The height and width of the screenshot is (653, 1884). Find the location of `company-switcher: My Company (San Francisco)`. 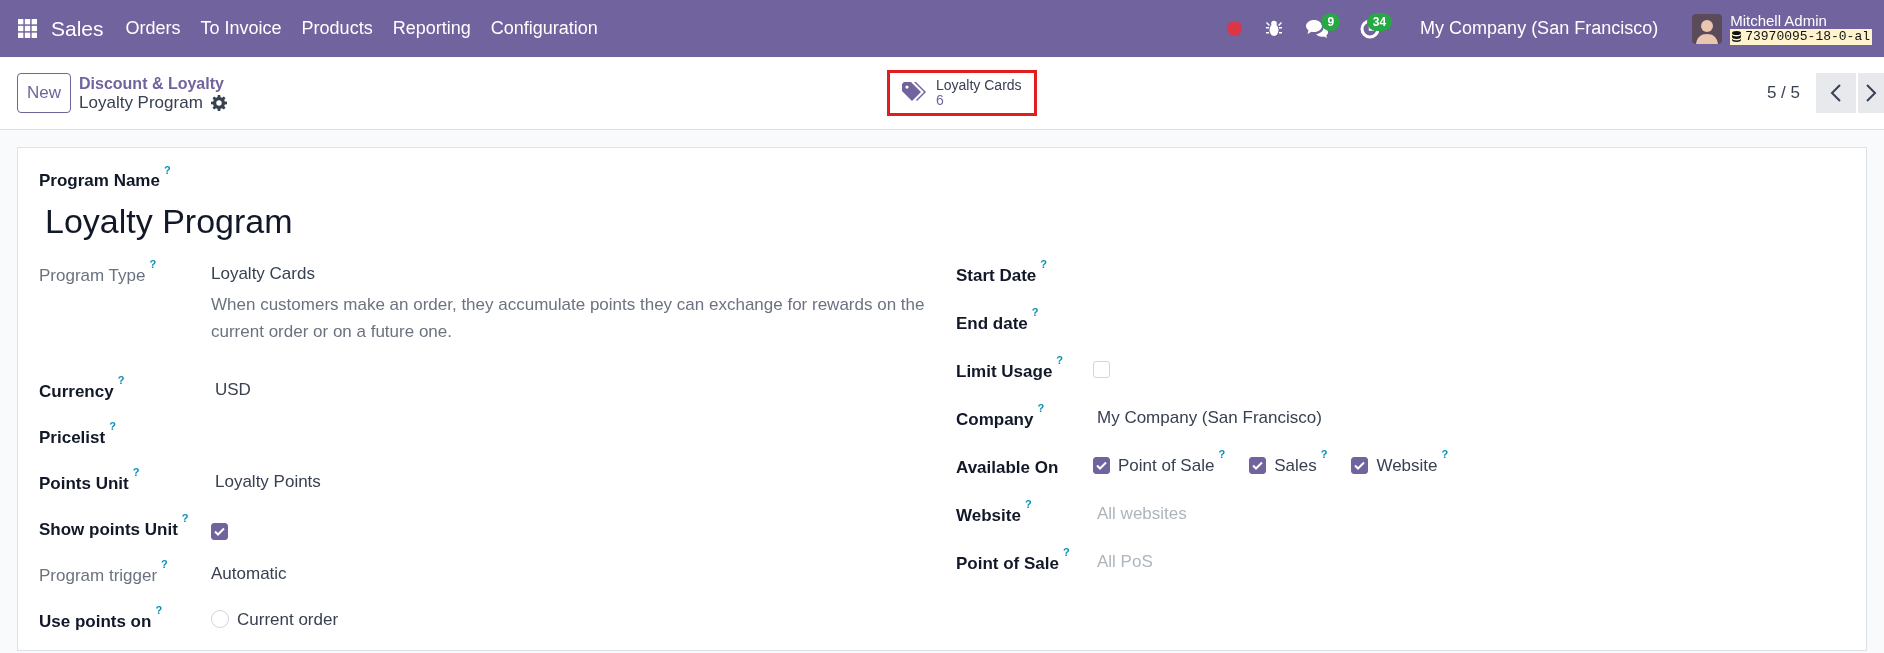

company-switcher: My Company (San Francisco) is located at coordinates (1540, 28).